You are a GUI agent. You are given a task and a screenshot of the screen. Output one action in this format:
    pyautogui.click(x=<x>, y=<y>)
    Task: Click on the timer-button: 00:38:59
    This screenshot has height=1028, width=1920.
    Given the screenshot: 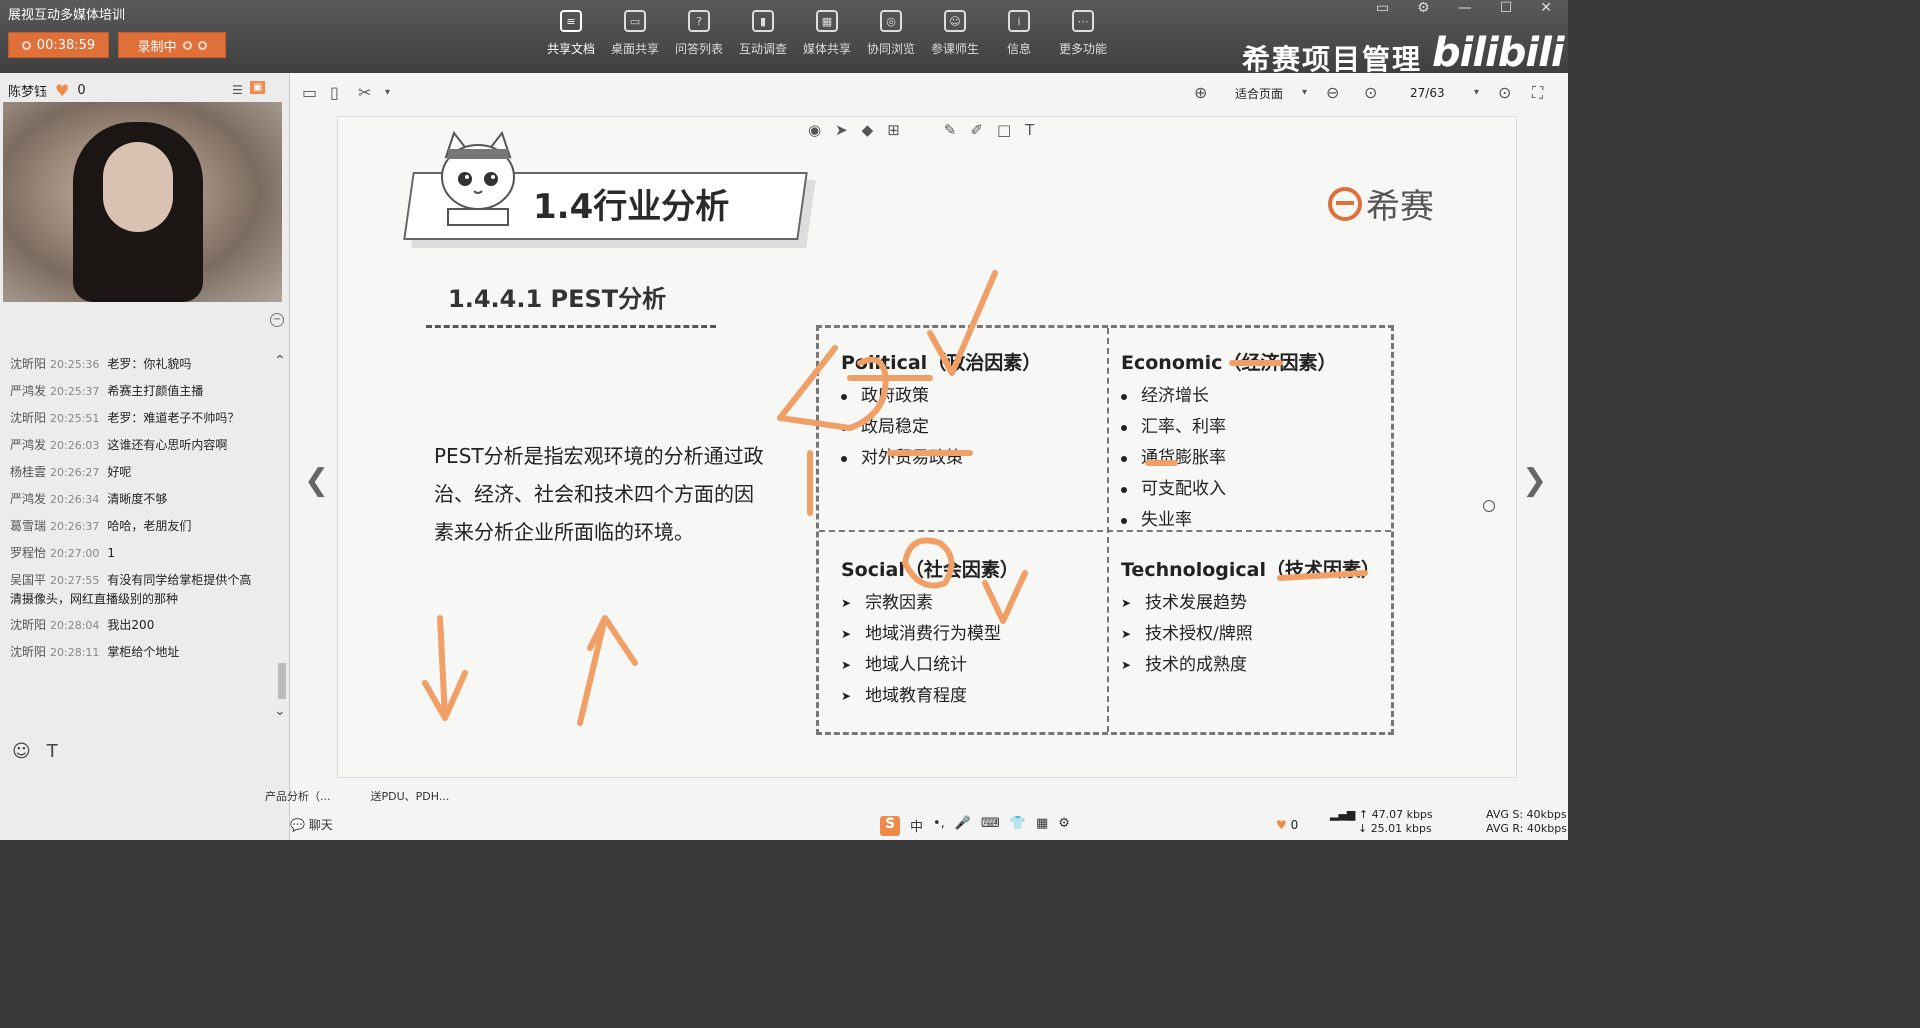 What is the action you would take?
    pyautogui.click(x=58, y=45)
    